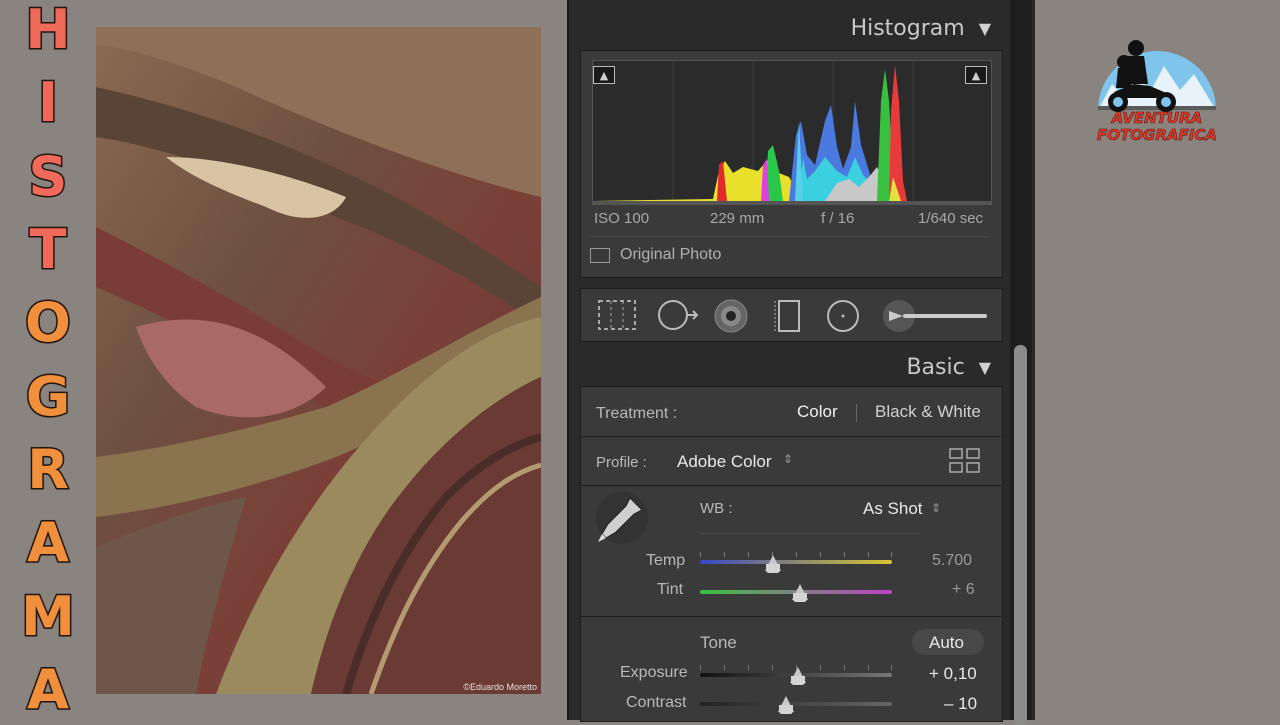  What do you see at coordinates (960, 704) in the screenshot?
I see `contrast-value: – 10` at bounding box center [960, 704].